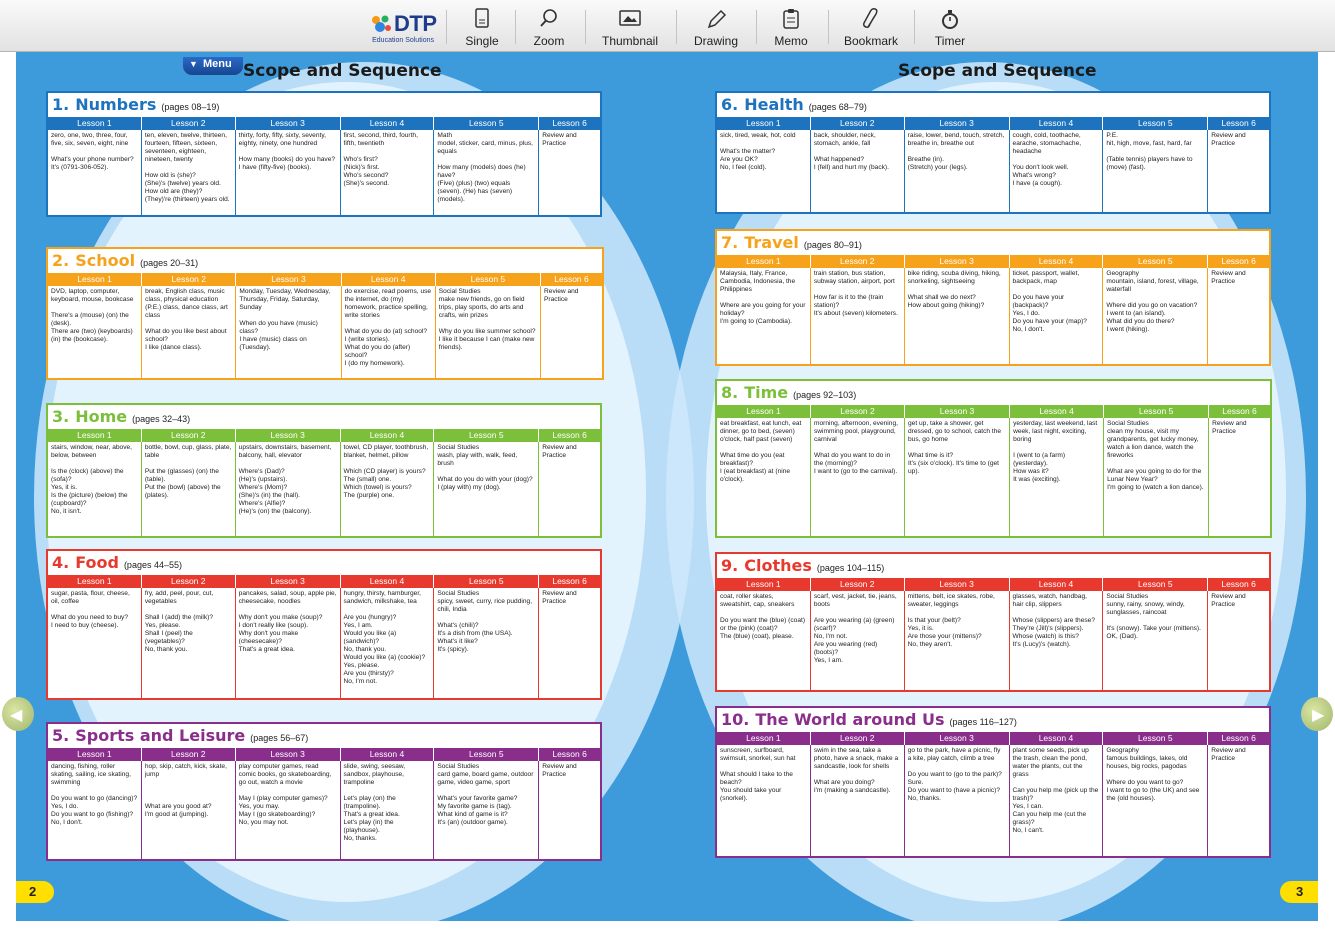  I want to click on memo-button: Memo, so click(791, 27).